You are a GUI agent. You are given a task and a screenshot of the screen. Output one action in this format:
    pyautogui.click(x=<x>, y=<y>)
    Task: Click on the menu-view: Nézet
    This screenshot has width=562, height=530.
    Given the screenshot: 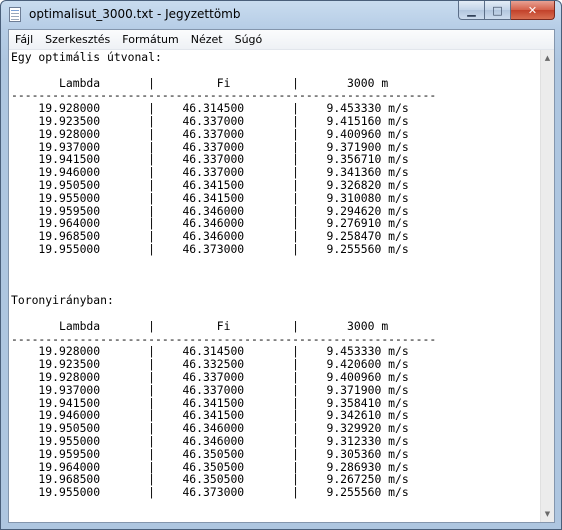 What is the action you would take?
    pyautogui.click(x=207, y=39)
    